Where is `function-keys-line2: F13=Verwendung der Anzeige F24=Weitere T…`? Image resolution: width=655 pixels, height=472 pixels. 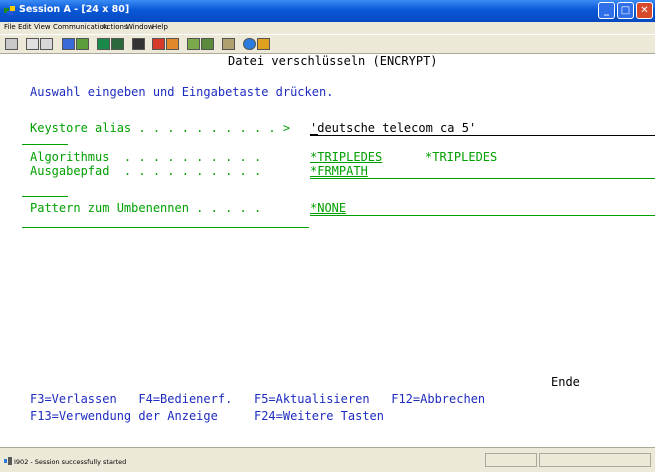 function-keys-line2: F13=Verwendung der Anzeige F24=Weitere T… is located at coordinates (207, 416).